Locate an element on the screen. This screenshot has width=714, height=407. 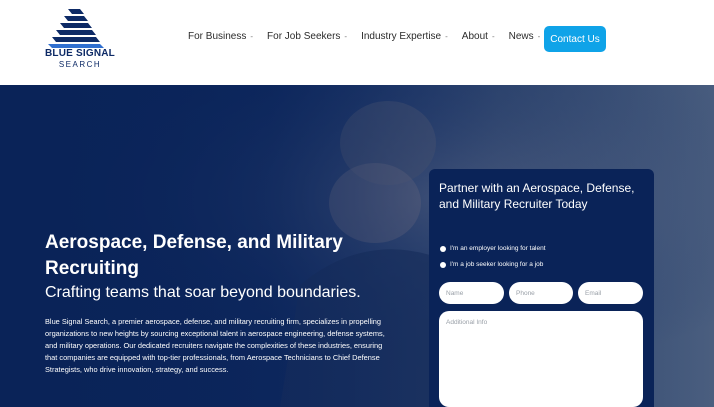
radio-job-seeker: I'm a job seeker looking for a job is located at coordinates (491, 264).